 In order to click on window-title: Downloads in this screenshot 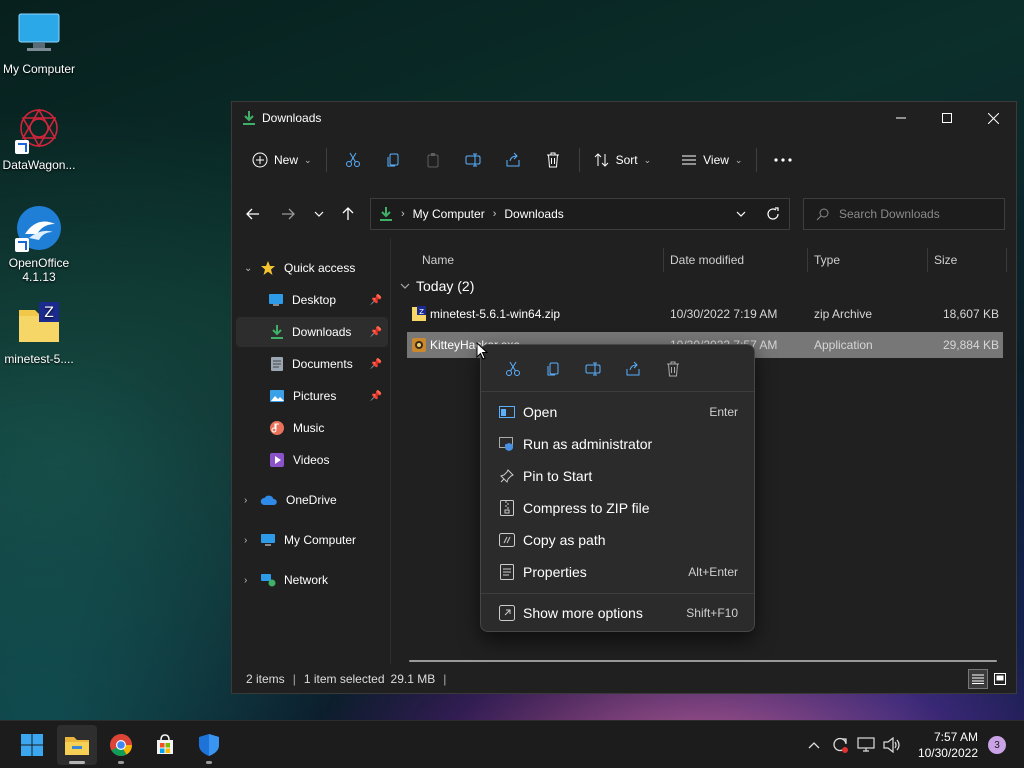, I will do `click(292, 118)`.